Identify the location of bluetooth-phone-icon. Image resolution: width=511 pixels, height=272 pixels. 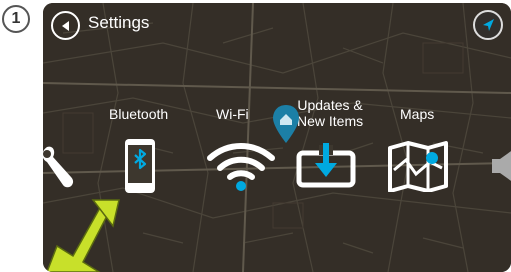
(140, 166).